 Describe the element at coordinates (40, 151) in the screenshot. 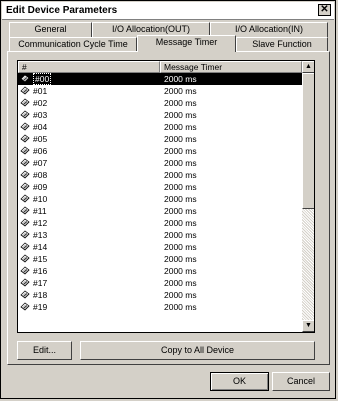

I see `row-number: #06` at that location.